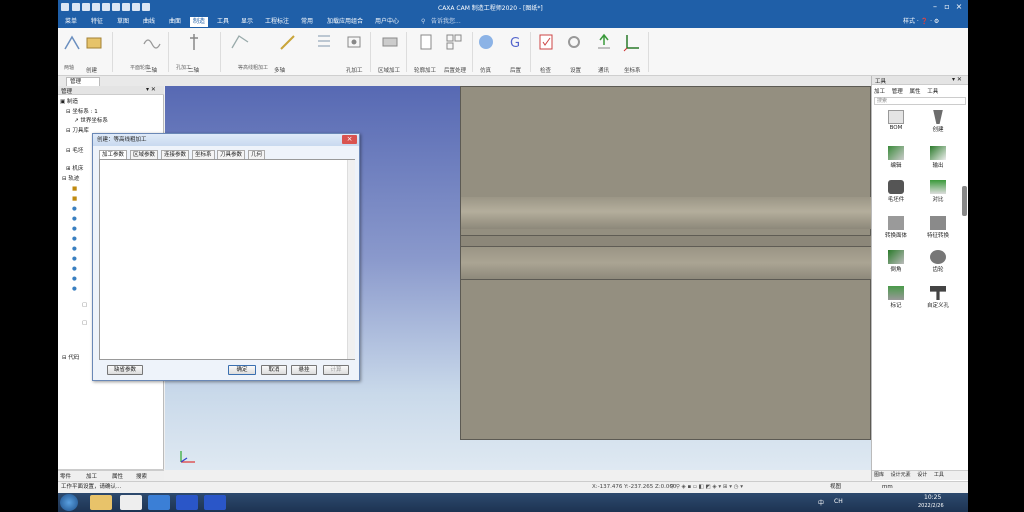 The height and width of the screenshot is (512, 1024). I want to click on tool-gear: 齿轮, so click(938, 261).